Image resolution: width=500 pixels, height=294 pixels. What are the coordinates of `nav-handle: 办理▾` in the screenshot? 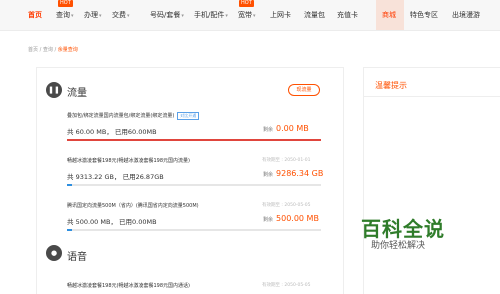 It's located at (93, 15).